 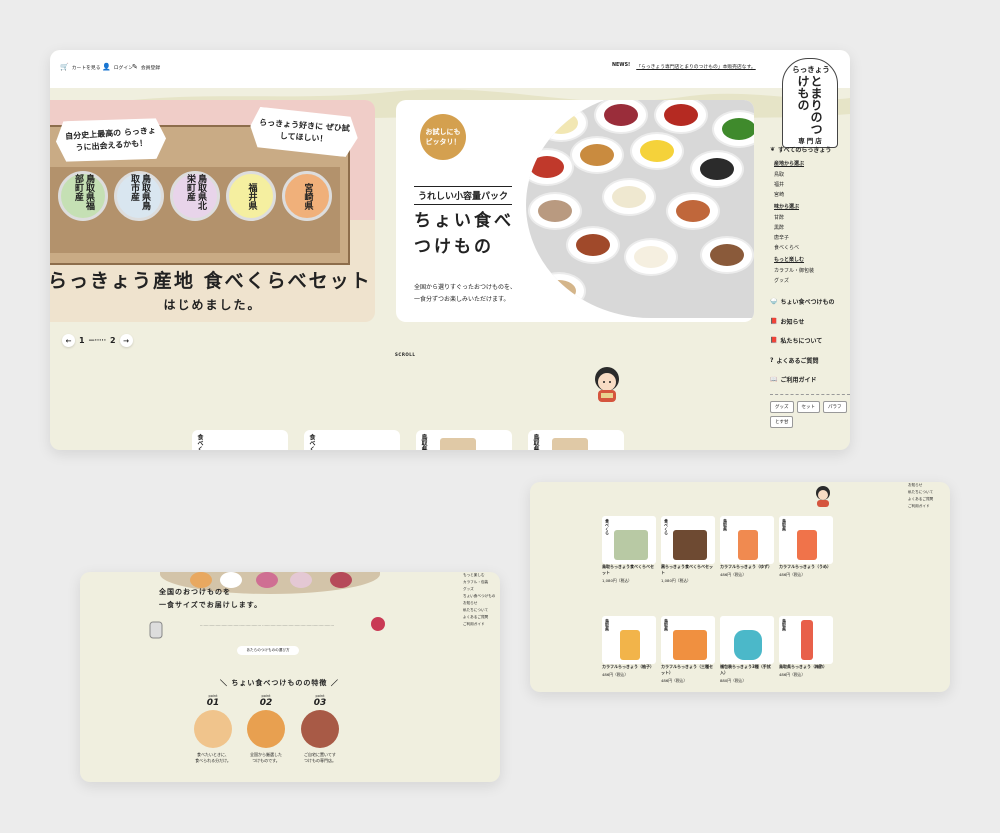 What do you see at coordinates (307, 196) in the screenshot?
I see `jar-label: 宮崎県` at bounding box center [307, 196].